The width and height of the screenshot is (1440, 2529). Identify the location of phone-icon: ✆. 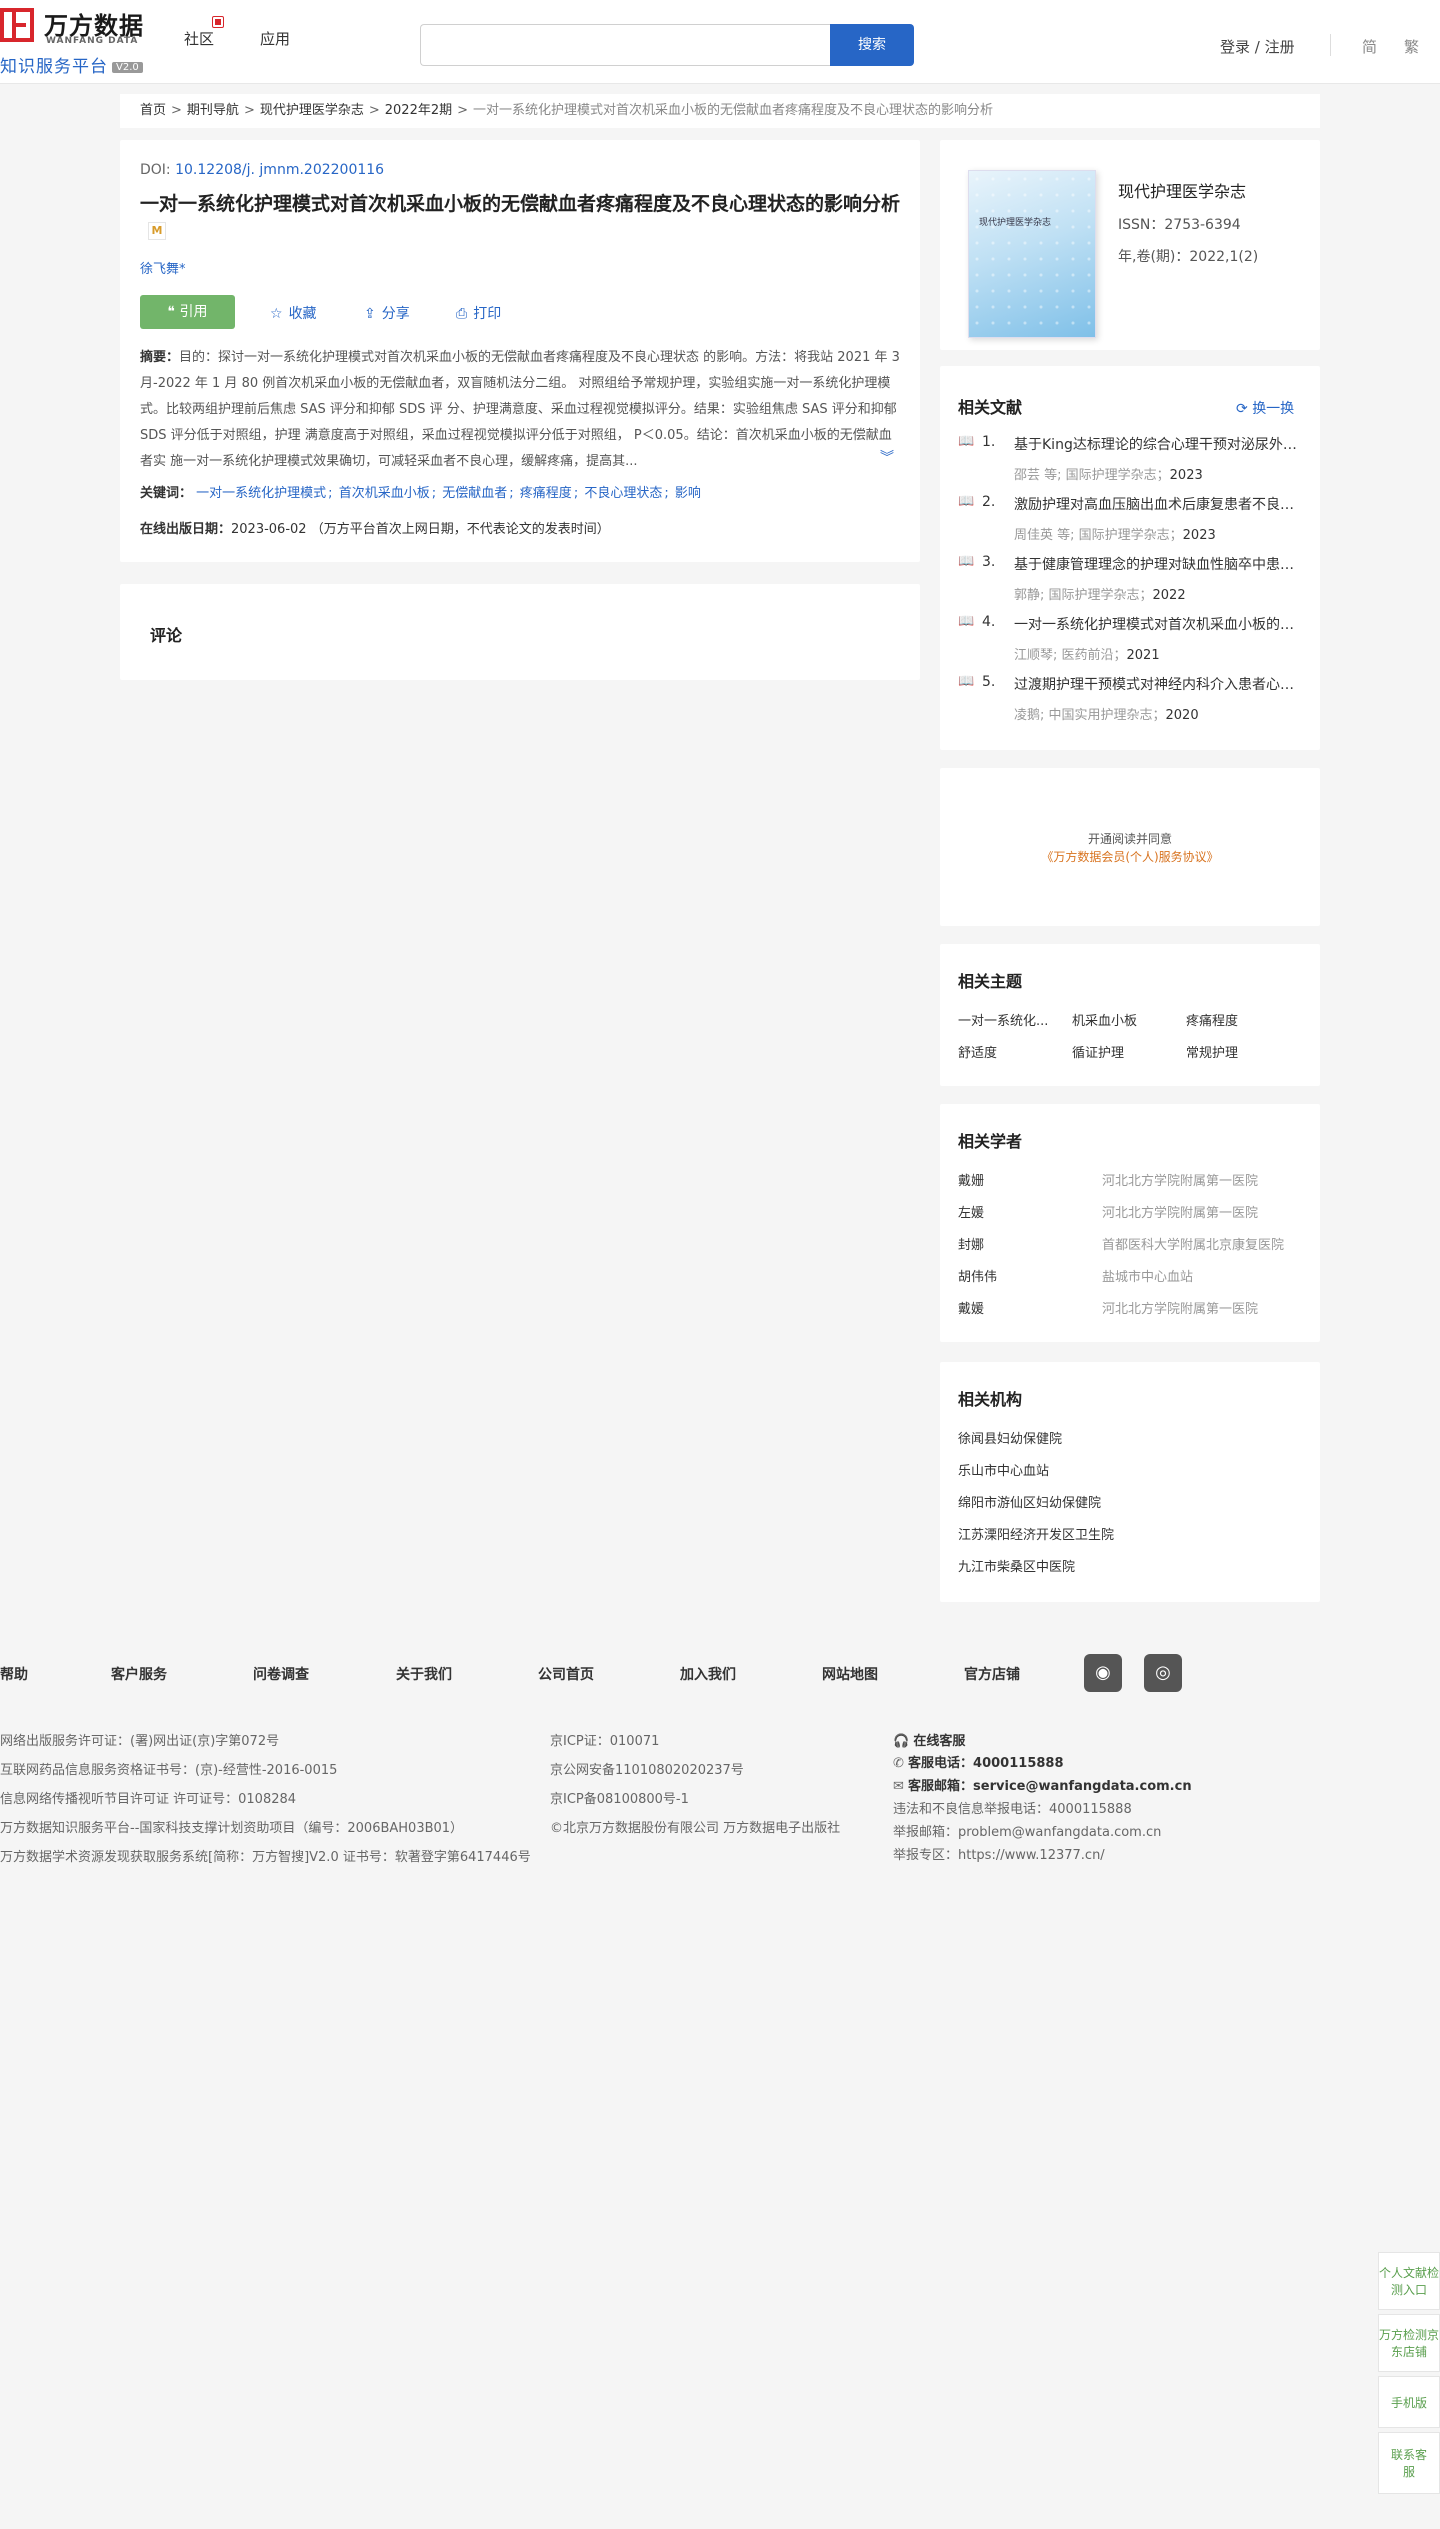
(901, 1763).